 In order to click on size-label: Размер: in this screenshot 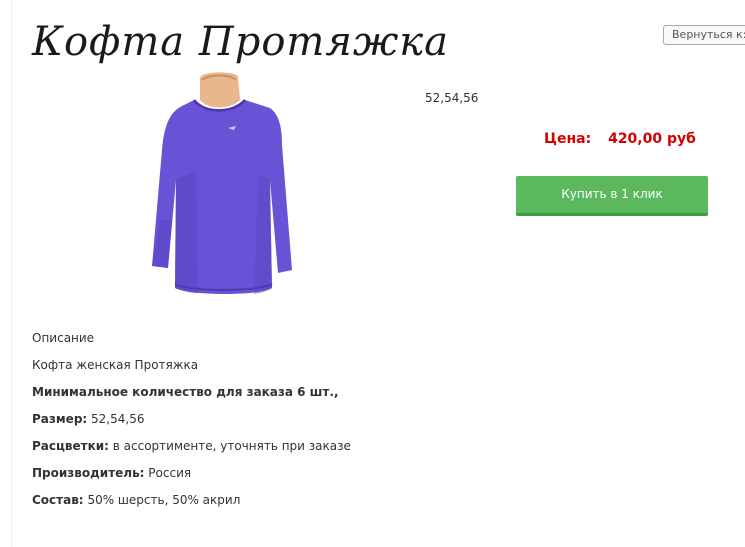, I will do `click(60, 419)`.